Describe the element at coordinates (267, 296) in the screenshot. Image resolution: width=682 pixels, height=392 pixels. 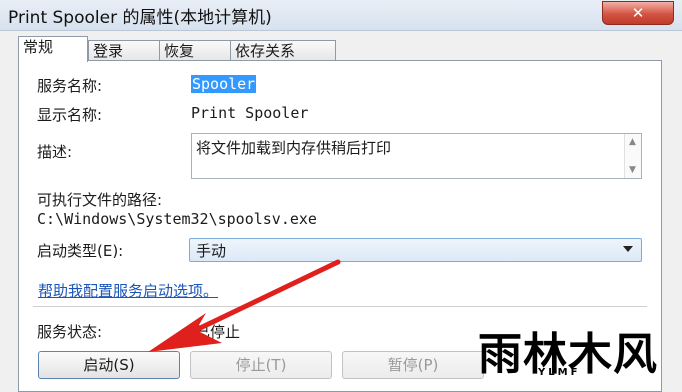
I see `arrow-shaft` at that location.